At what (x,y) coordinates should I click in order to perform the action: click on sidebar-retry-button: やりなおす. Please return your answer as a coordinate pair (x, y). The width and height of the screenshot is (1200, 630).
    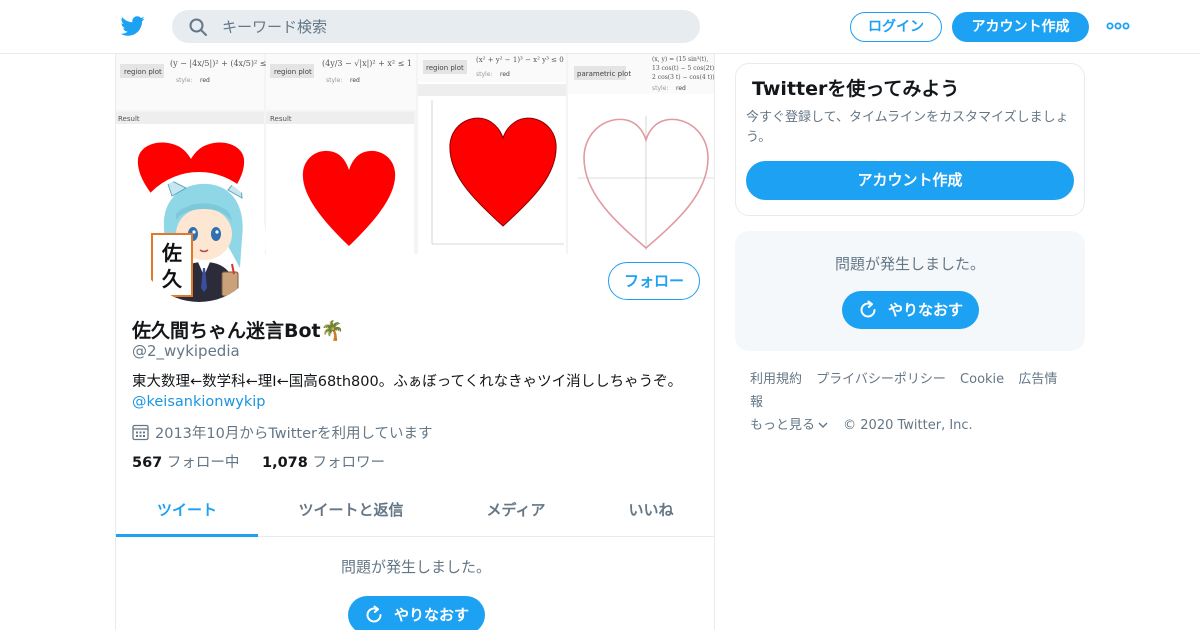
    Looking at the image, I should click on (910, 310).